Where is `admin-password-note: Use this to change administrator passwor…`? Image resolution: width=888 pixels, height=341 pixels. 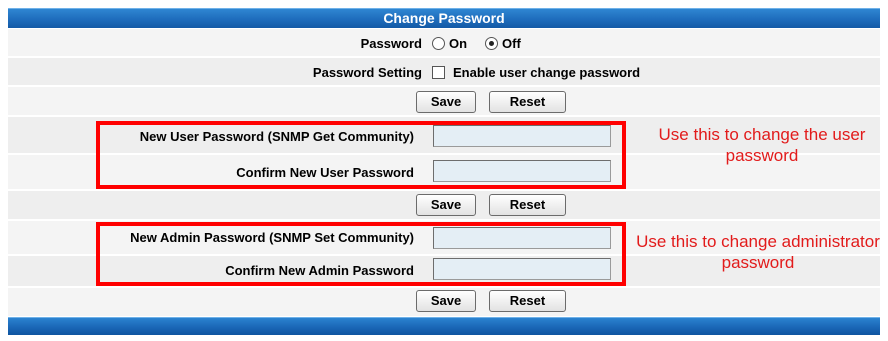
admin-password-note: Use this to change administrator passwor… is located at coordinates (758, 252).